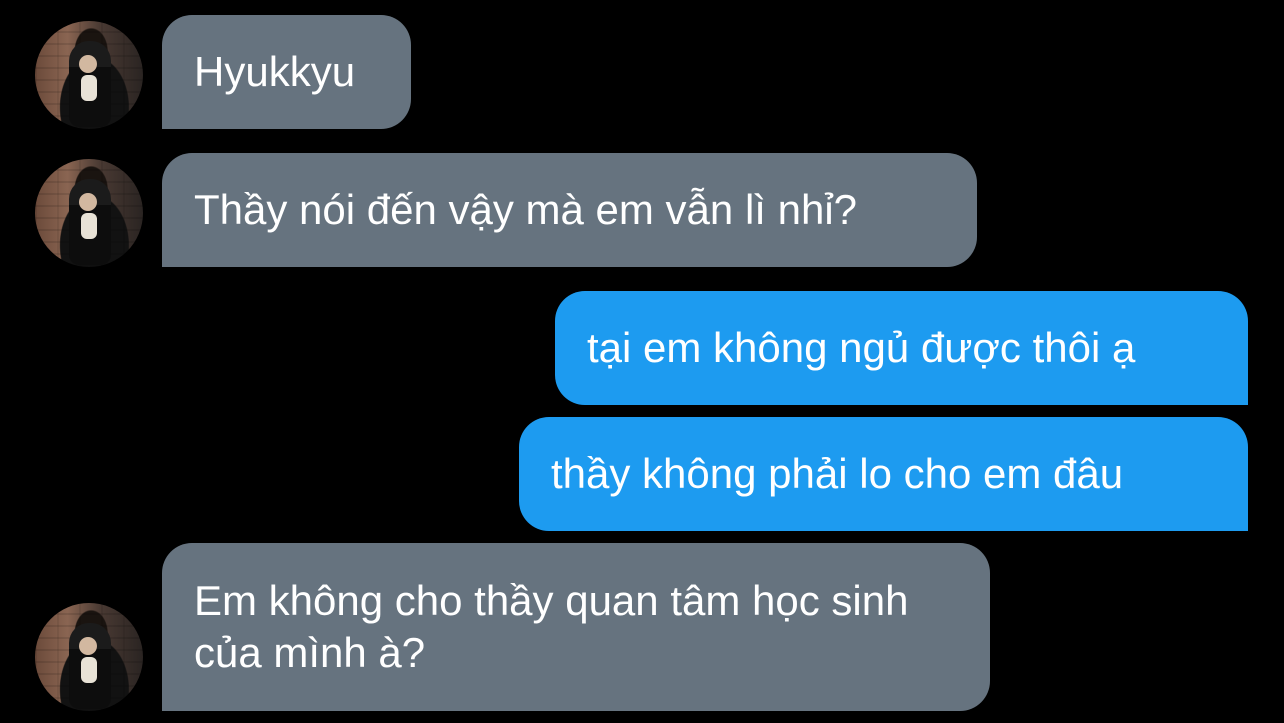 The image size is (1284, 723). I want to click on message-bubble-incoming: Hyukkyu, so click(286, 72).